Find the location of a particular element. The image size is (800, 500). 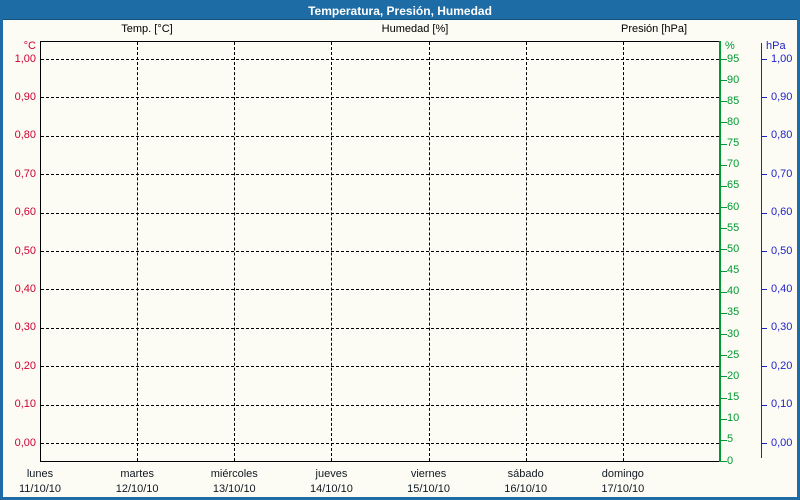

humidity-axis-tick-label: 55 is located at coordinates (733, 227).